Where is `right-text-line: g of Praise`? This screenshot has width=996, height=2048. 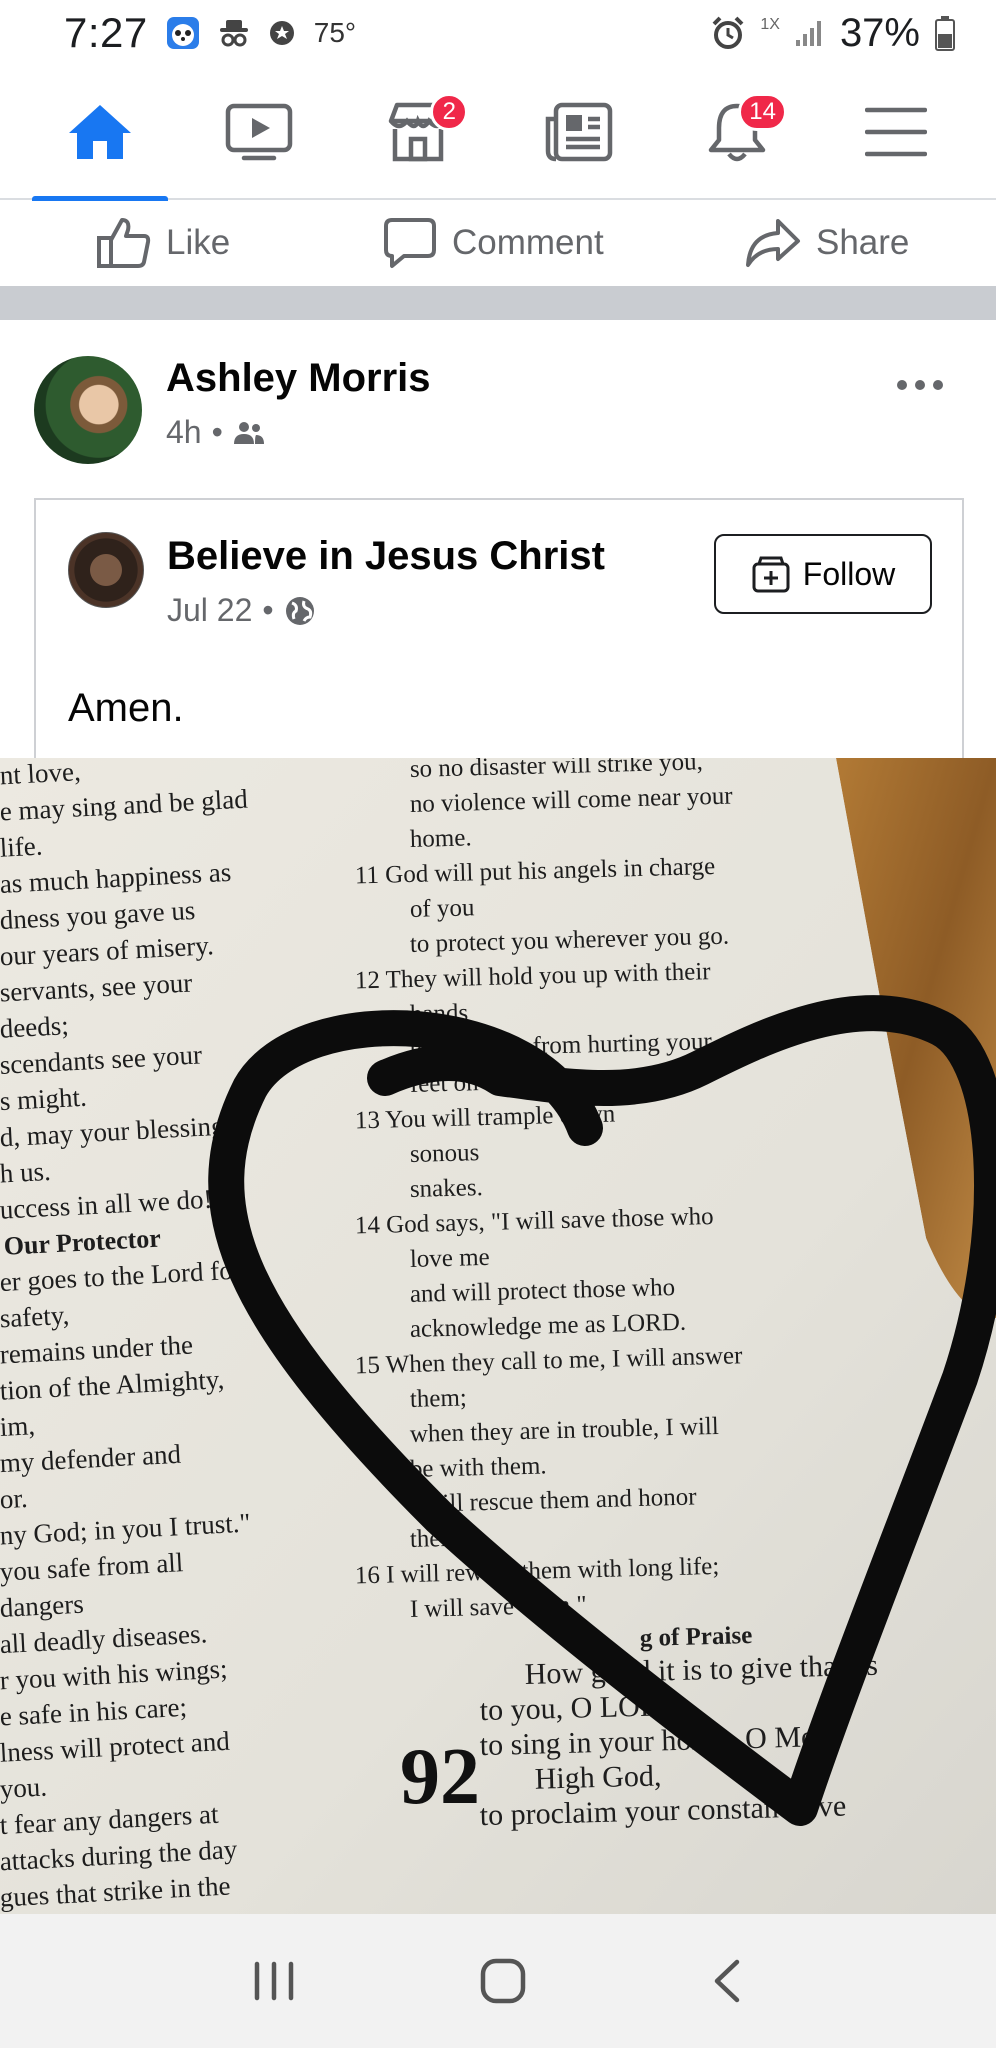
right-text-line: g of Praise is located at coordinates (695, 1637).